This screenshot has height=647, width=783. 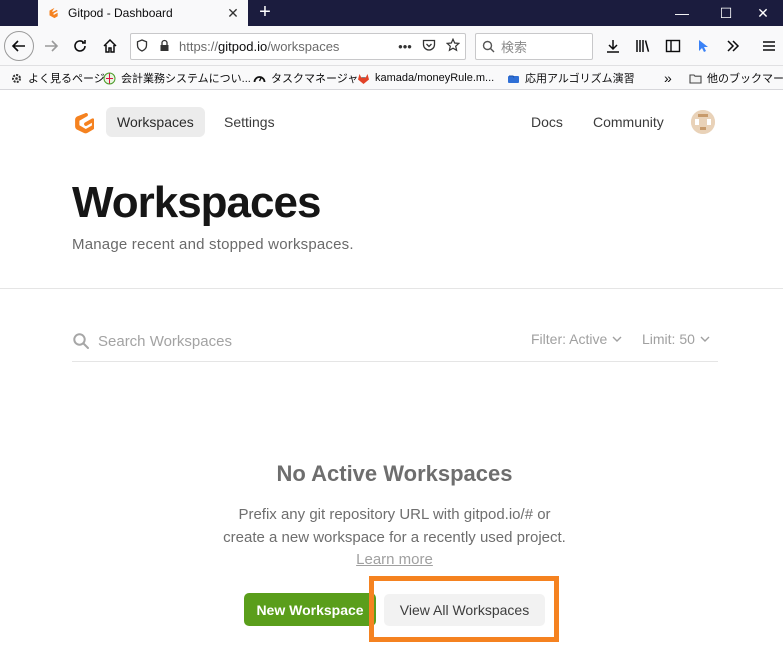 What do you see at coordinates (66, 79) in the screenshot?
I see `bookmark-label: よく見るページ` at bounding box center [66, 79].